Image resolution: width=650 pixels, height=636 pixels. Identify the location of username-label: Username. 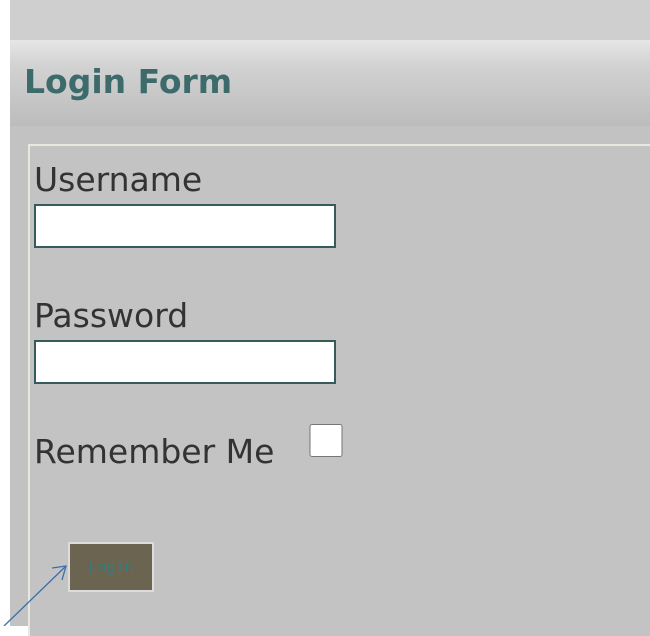
(118, 179).